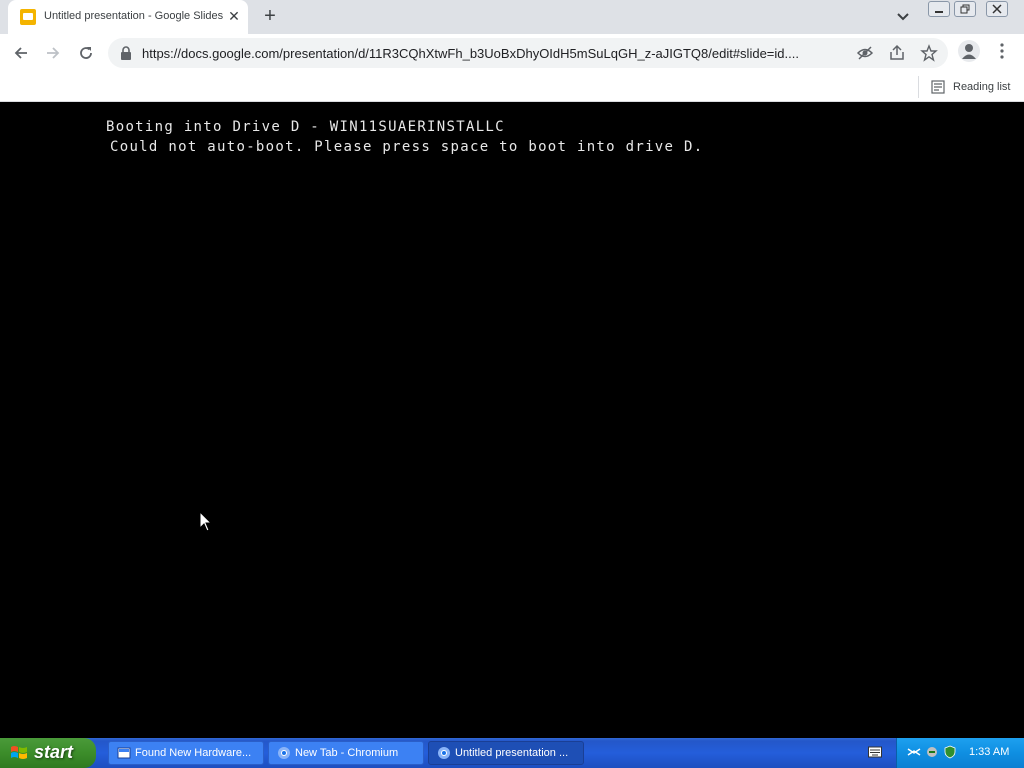 The width and height of the screenshot is (1024, 768). I want to click on system-tray: 1:33 AM, so click(960, 753).